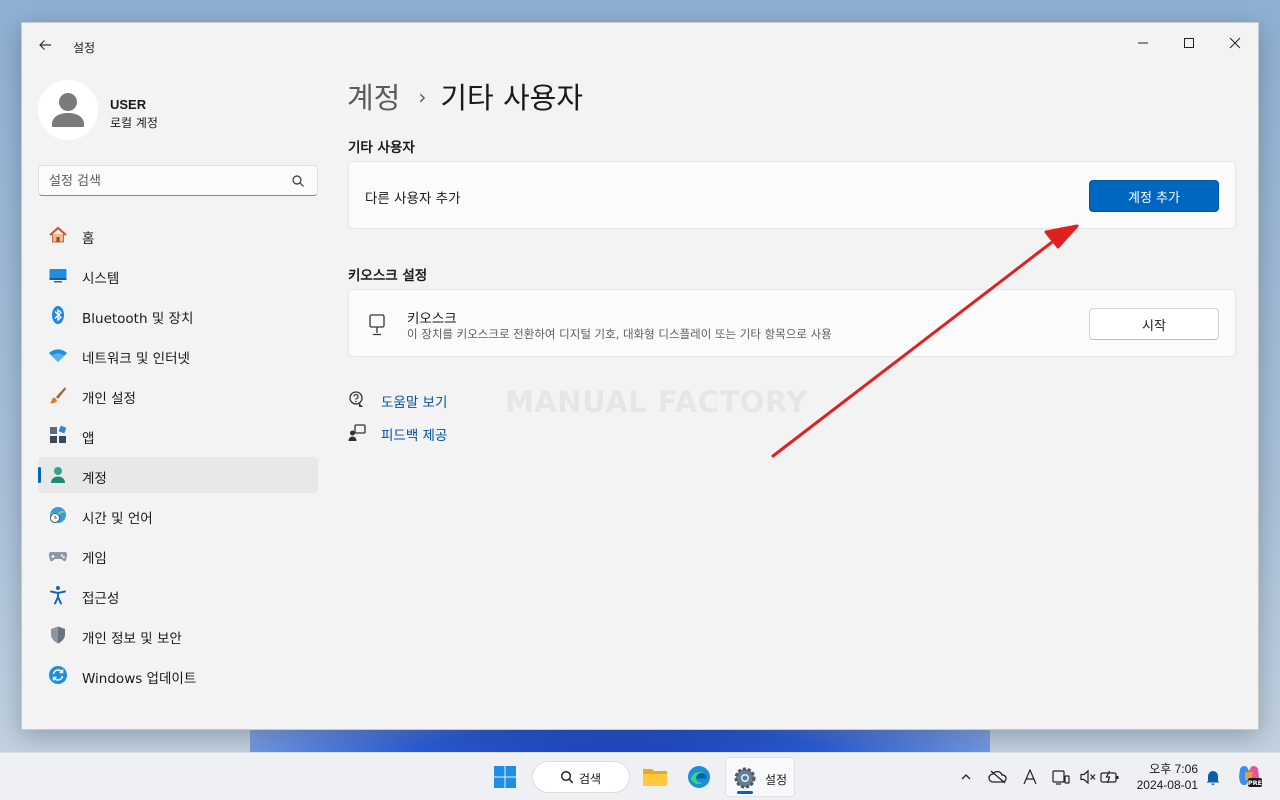 The width and height of the screenshot is (1280, 800). Describe the element at coordinates (94, 559) in the screenshot. I see `sidebar-item-label: 게임` at that location.